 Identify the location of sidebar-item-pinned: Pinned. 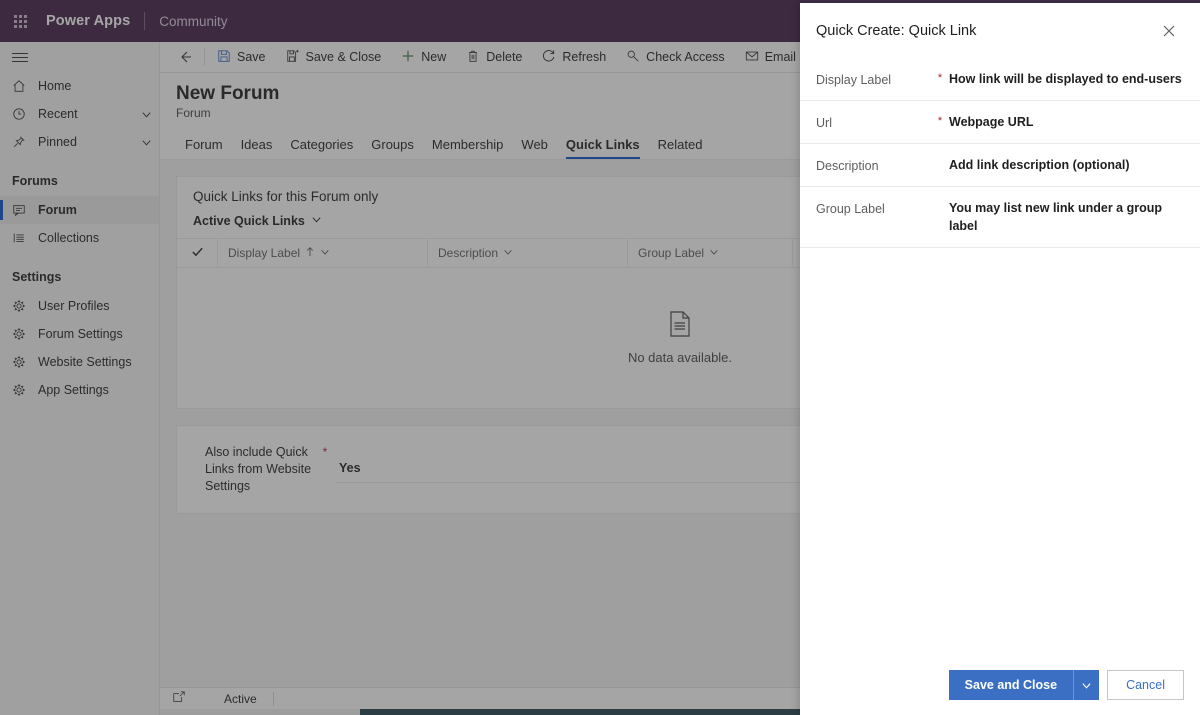
(79, 142).